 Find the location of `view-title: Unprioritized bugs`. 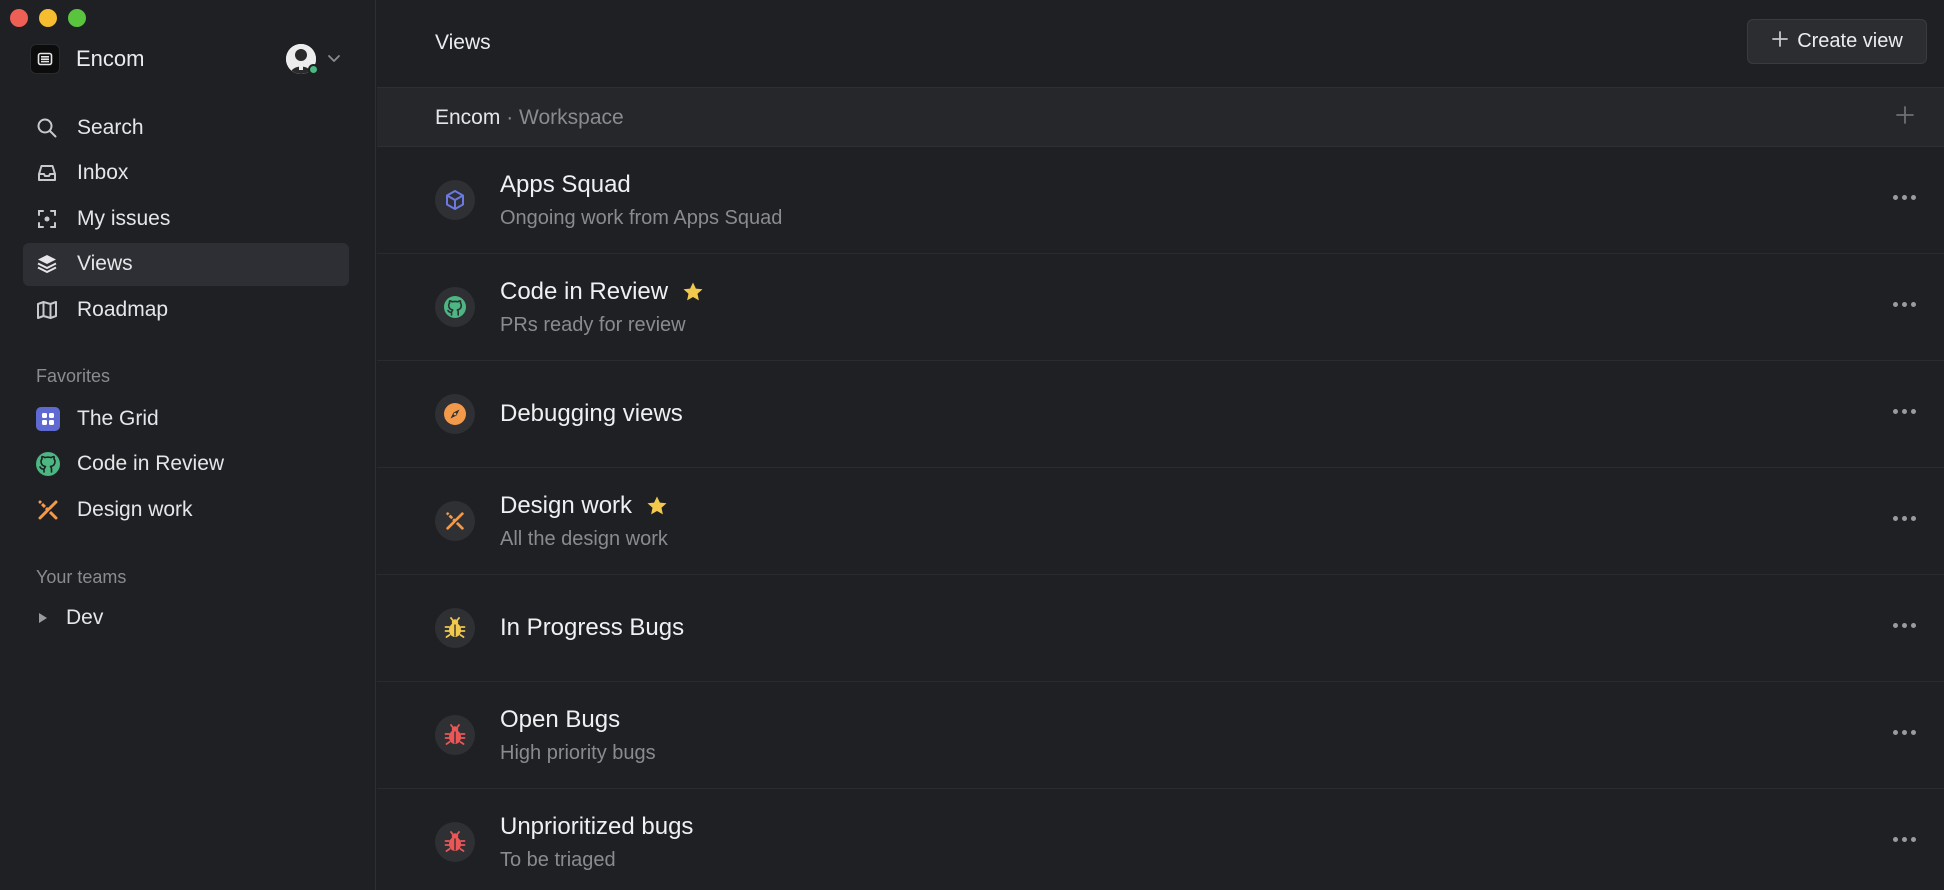

view-title: Unprioritized bugs is located at coordinates (596, 827).